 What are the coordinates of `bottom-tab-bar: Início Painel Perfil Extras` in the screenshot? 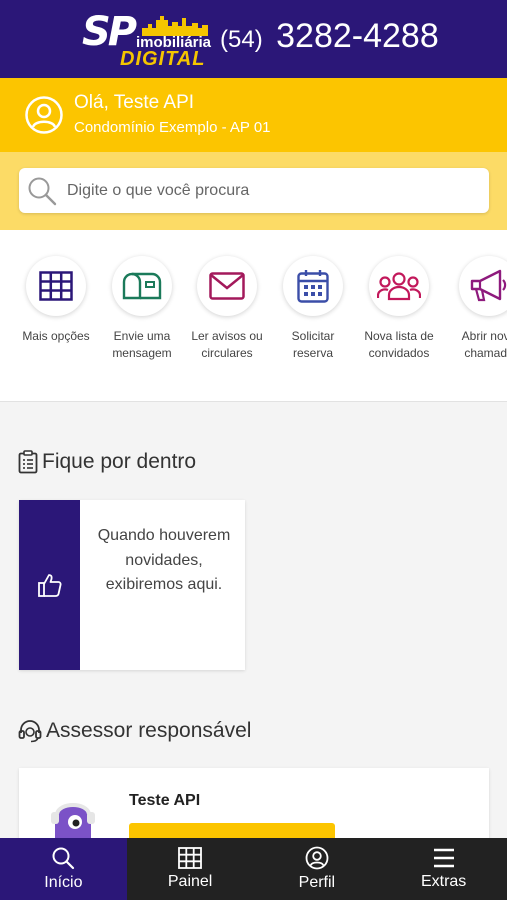 It's located at (253, 869).